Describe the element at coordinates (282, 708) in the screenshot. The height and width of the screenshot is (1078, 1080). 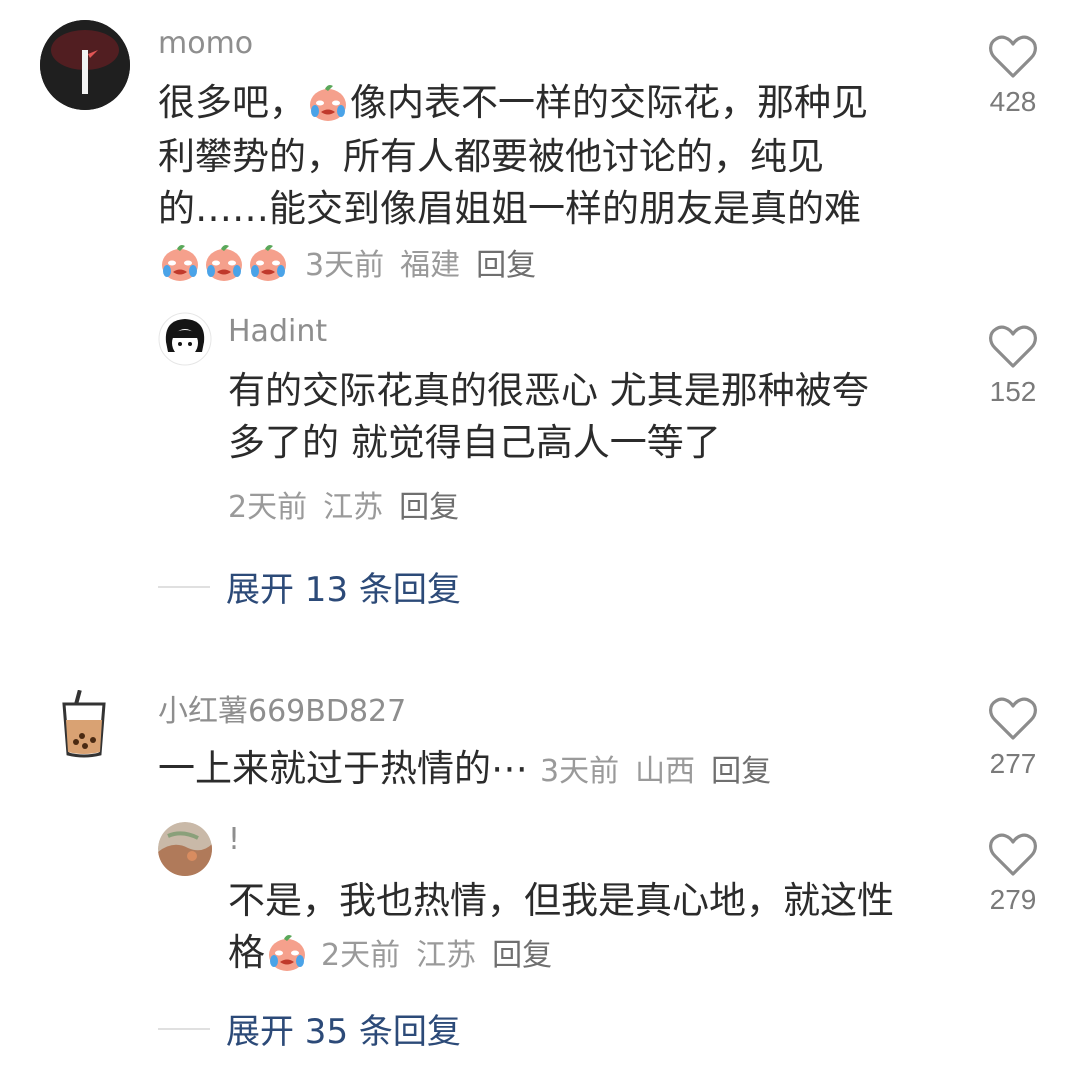
I see `username: 小红薯669BD827` at that location.